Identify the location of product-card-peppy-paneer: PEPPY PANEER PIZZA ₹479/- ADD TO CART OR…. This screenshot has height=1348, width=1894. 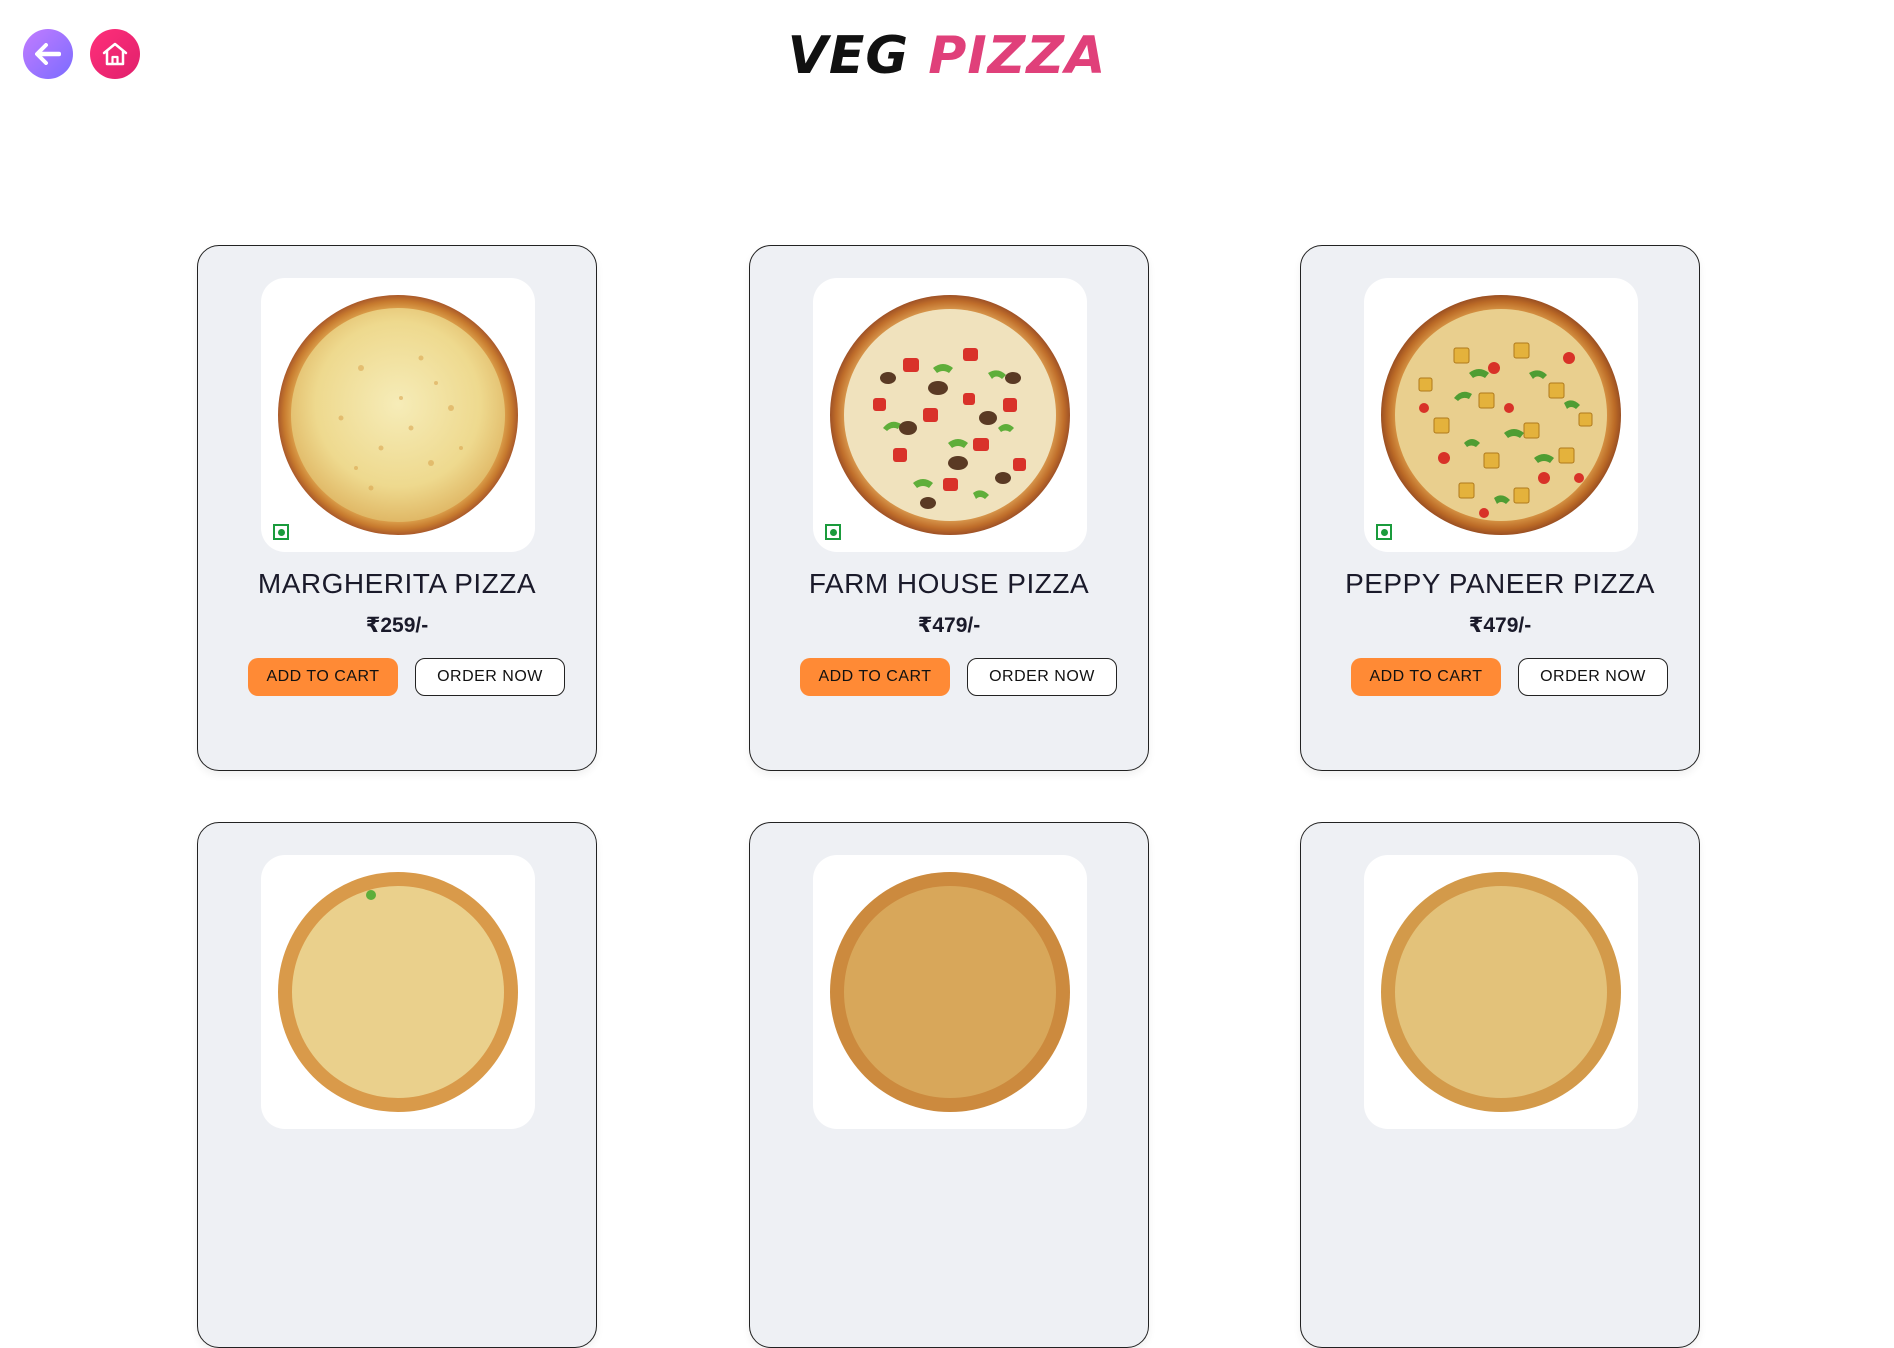
(1500, 508).